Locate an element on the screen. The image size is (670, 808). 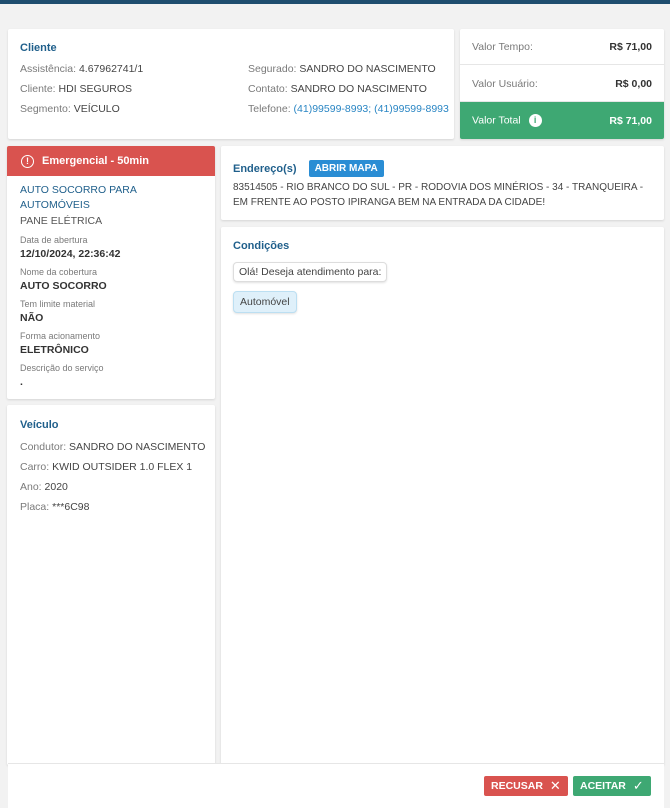
aceitar-label: ACEITAR is located at coordinates (603, 786).